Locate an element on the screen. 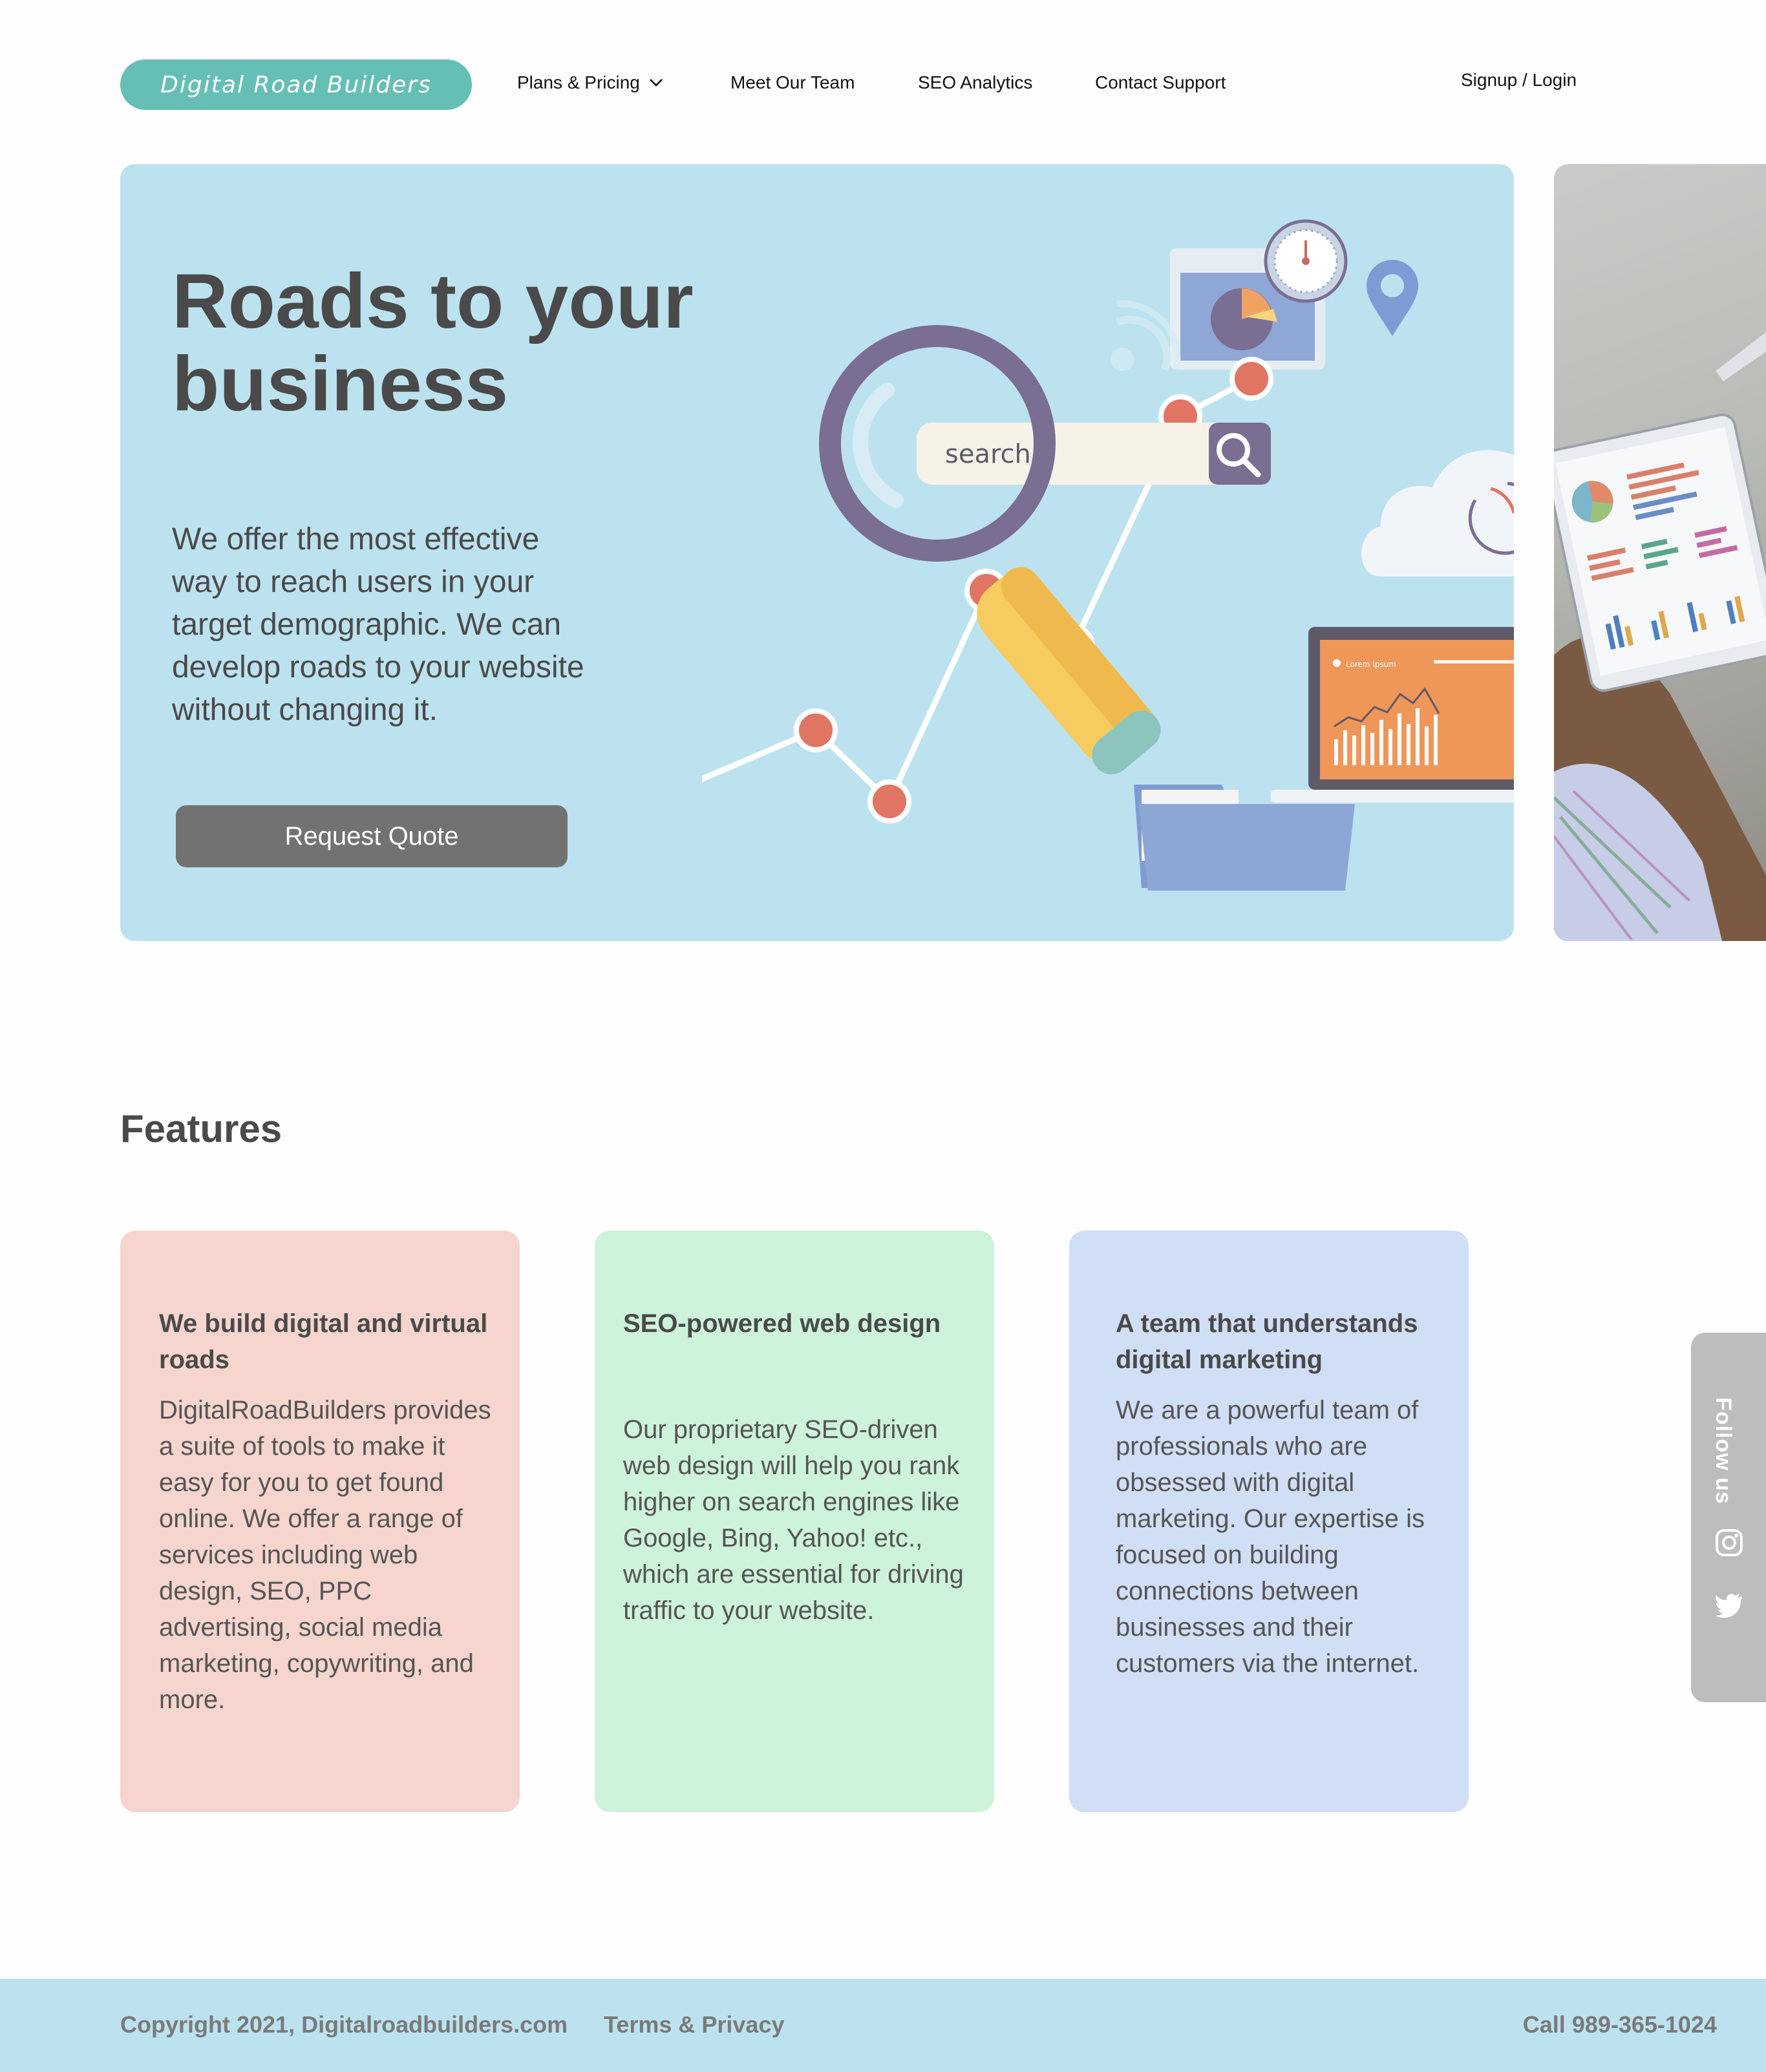 This screenshot has width=1766, height=2072. footer-copyright: Copyright 2021, Digitalroadbuilders.com is located at coordinates (344, 2024).